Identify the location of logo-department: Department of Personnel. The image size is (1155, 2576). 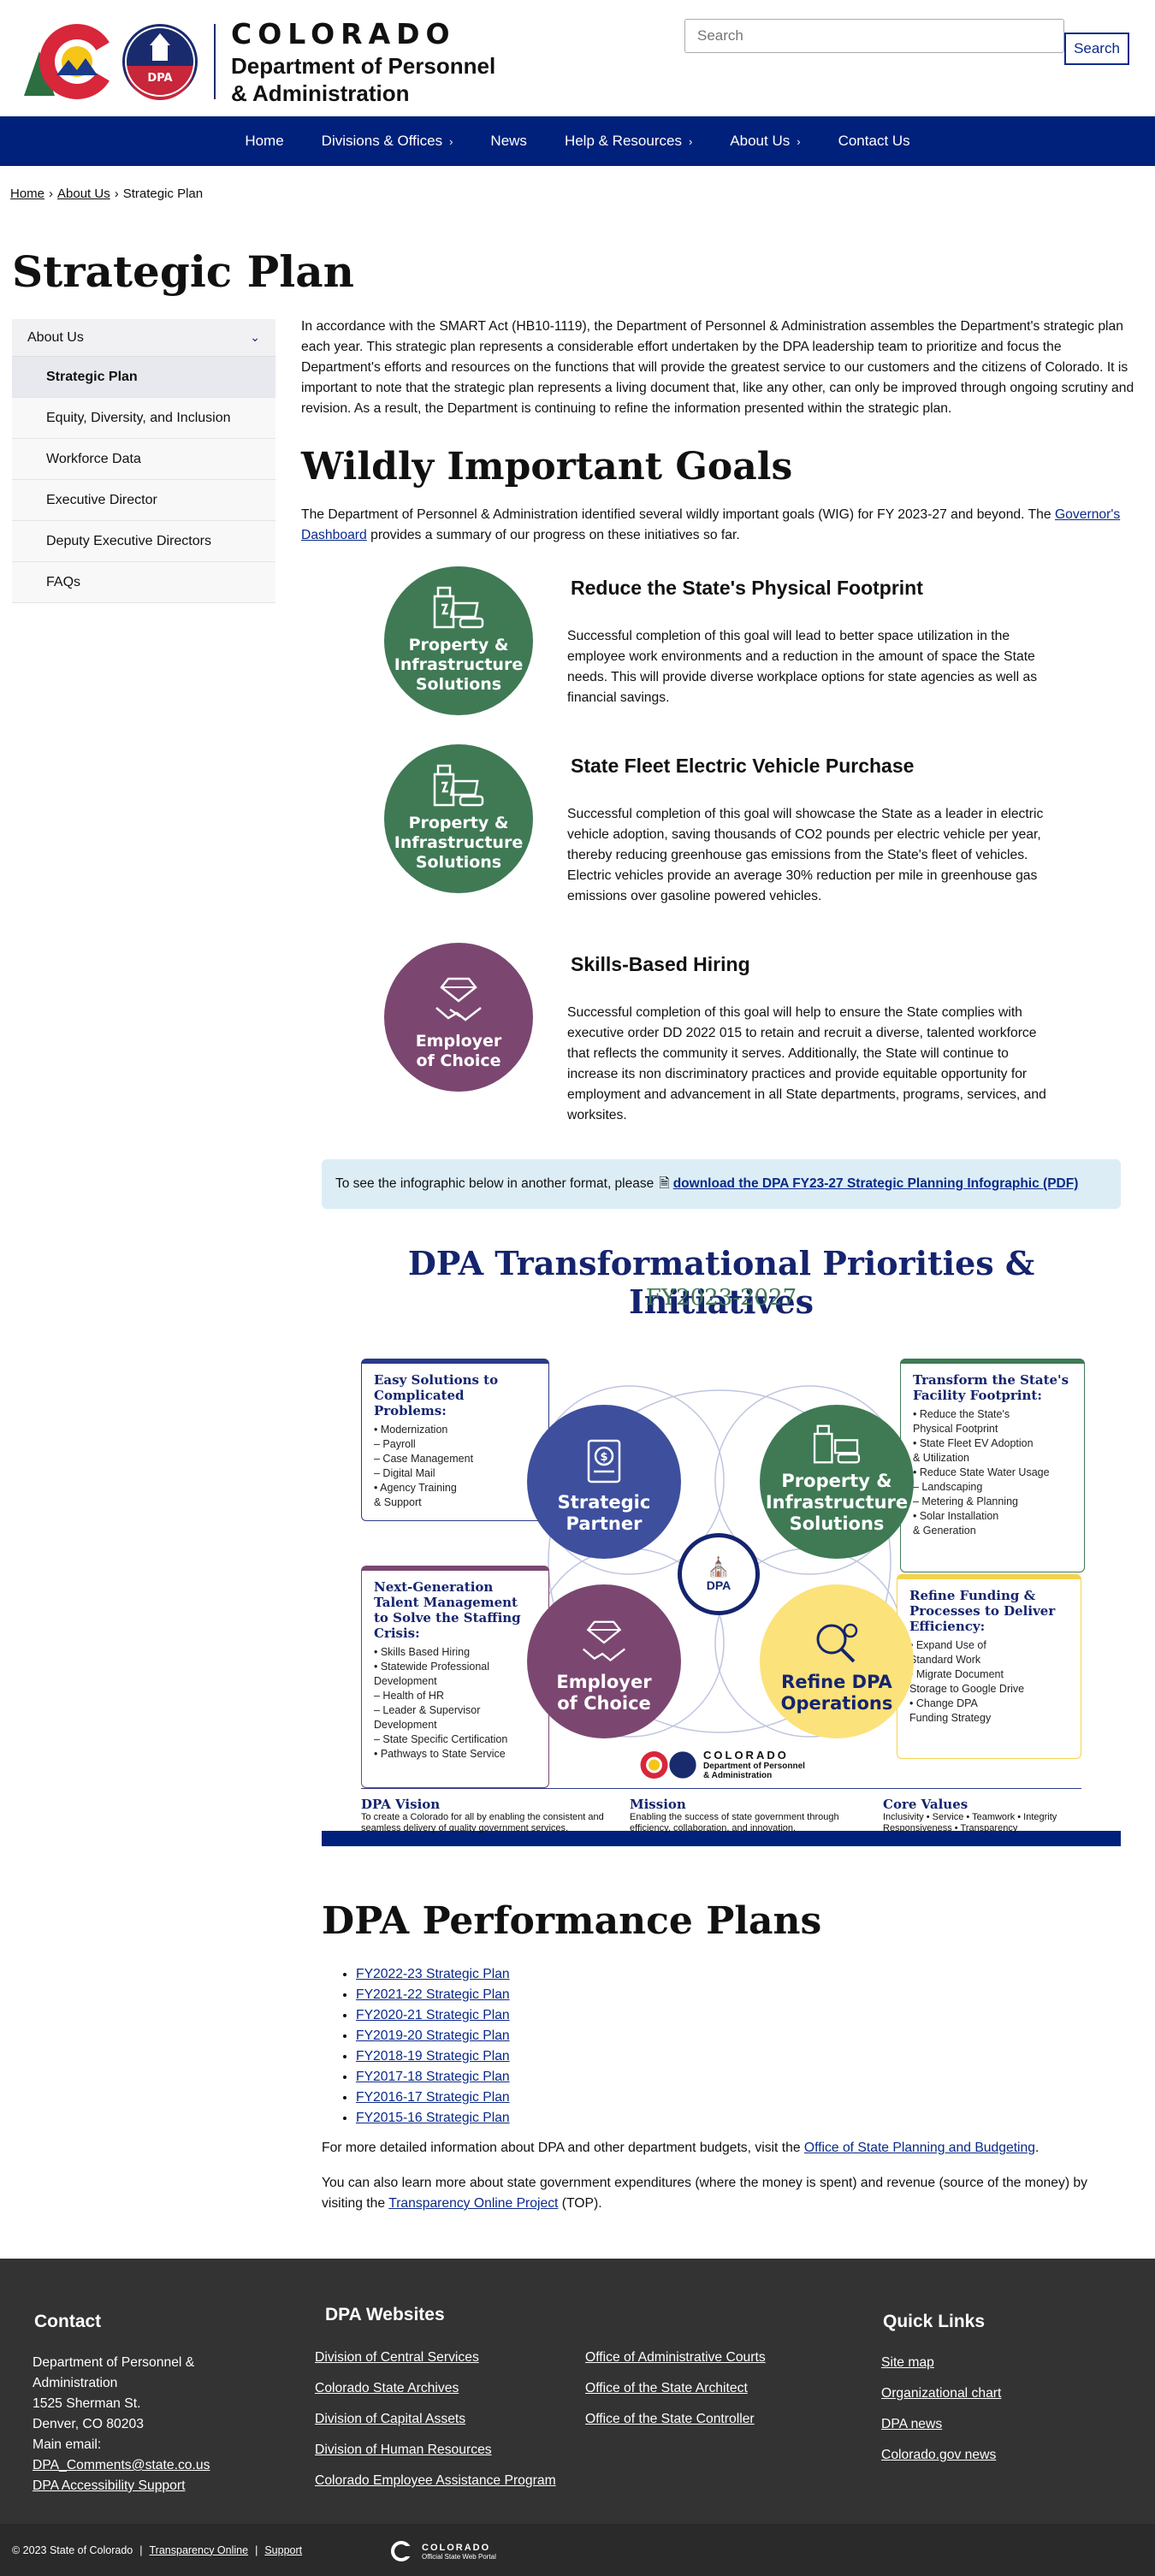
(754, 1767).